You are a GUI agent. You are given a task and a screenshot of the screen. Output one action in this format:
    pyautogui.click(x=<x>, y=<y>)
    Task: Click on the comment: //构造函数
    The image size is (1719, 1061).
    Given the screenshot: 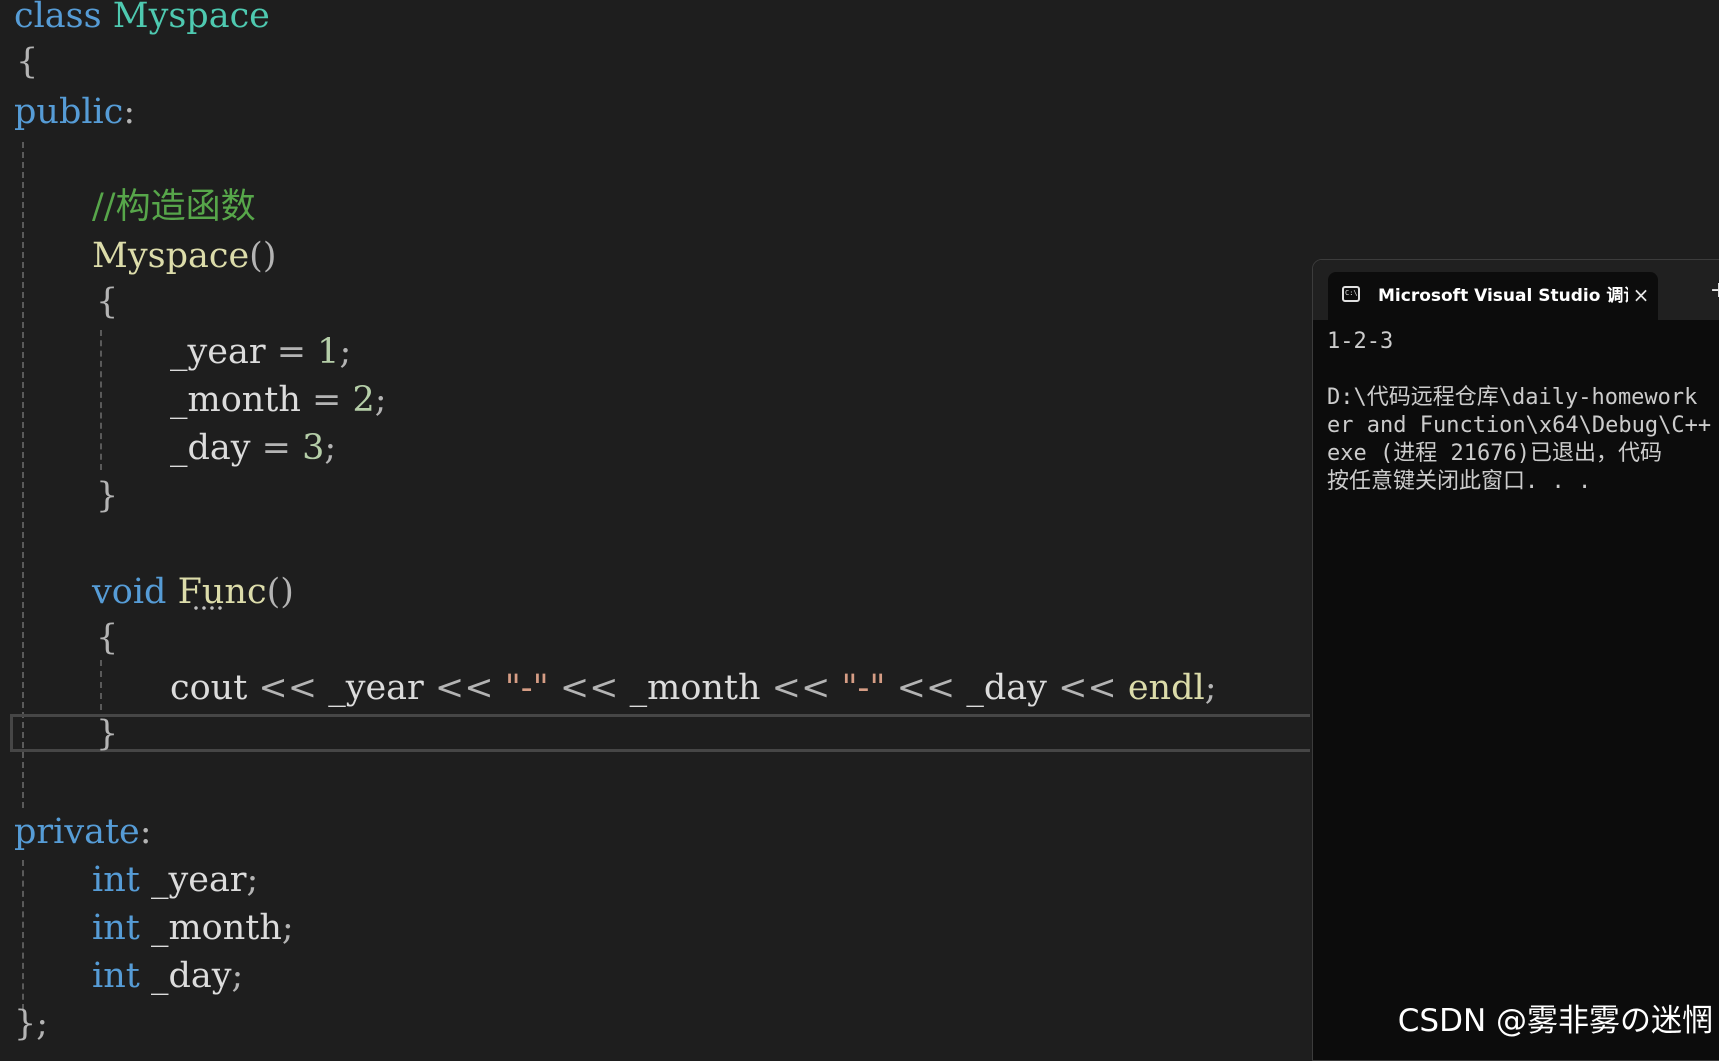 What is the action you would take?
    pyautogui.click(x=174, y=207)
    